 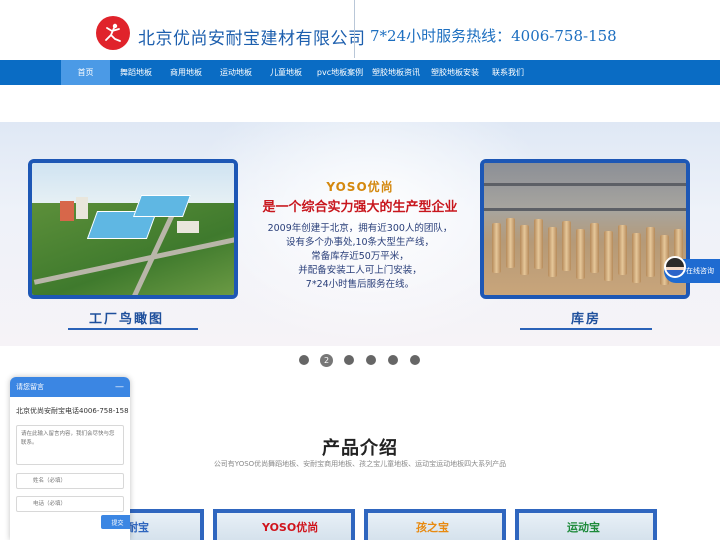 What do you see at coordinates (70, 481) in the screenshot?
I see `name-input` at bounding box center [70, 481].